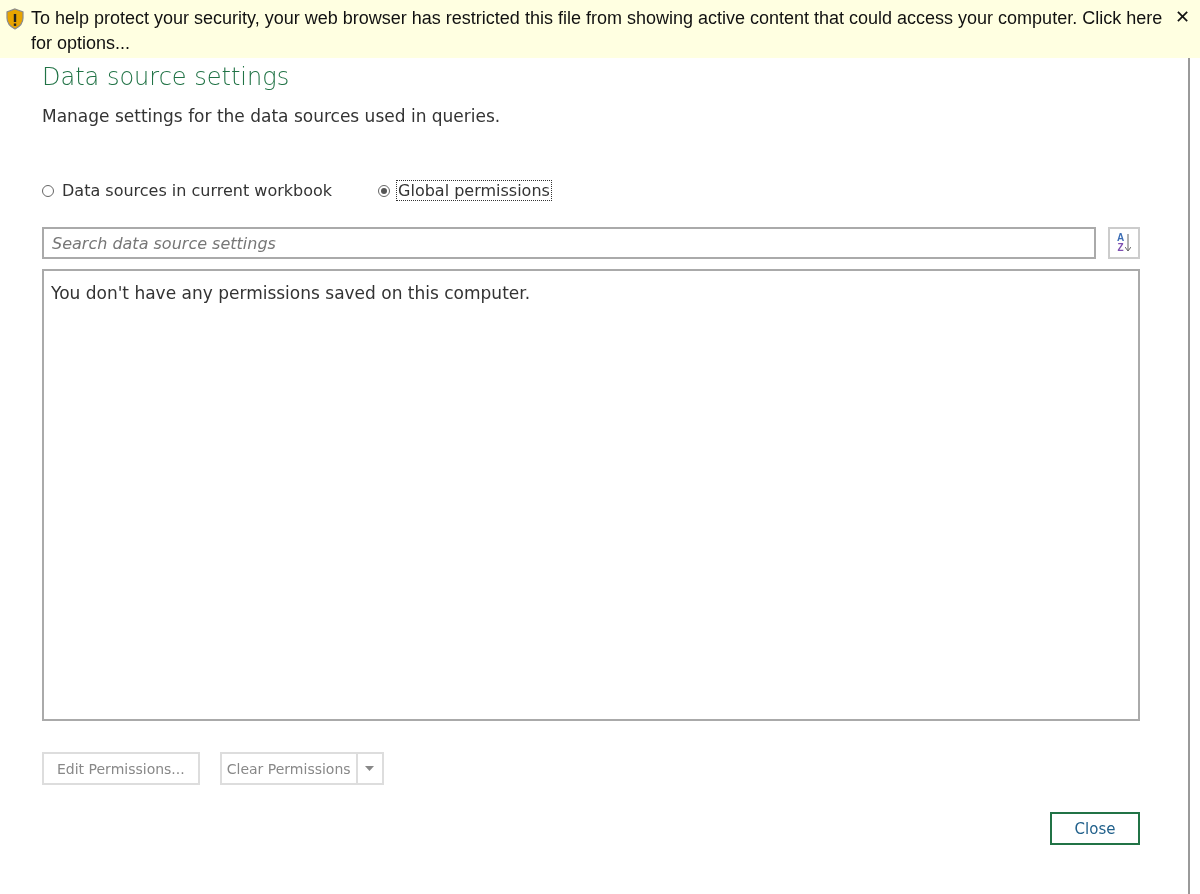 The width and height of the screenshot is (1200, 894). What do you see at coordinates (166, 77) in the screenshot?
I see `dialog-title: Data source settings` at bounding box center [166, 77].